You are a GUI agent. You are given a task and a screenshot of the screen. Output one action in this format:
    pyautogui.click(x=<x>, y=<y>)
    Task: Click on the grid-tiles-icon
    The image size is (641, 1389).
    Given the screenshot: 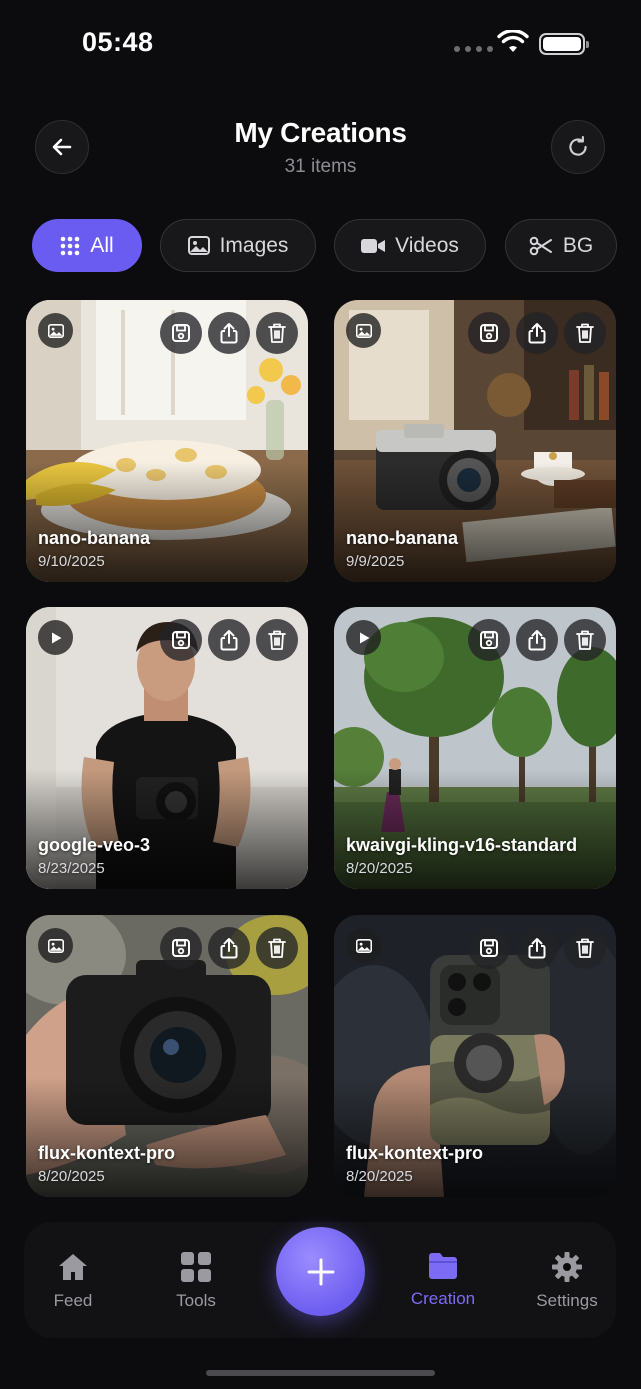 What is the action you would take?
    pyautogui.click(x=196, y=1267)
    